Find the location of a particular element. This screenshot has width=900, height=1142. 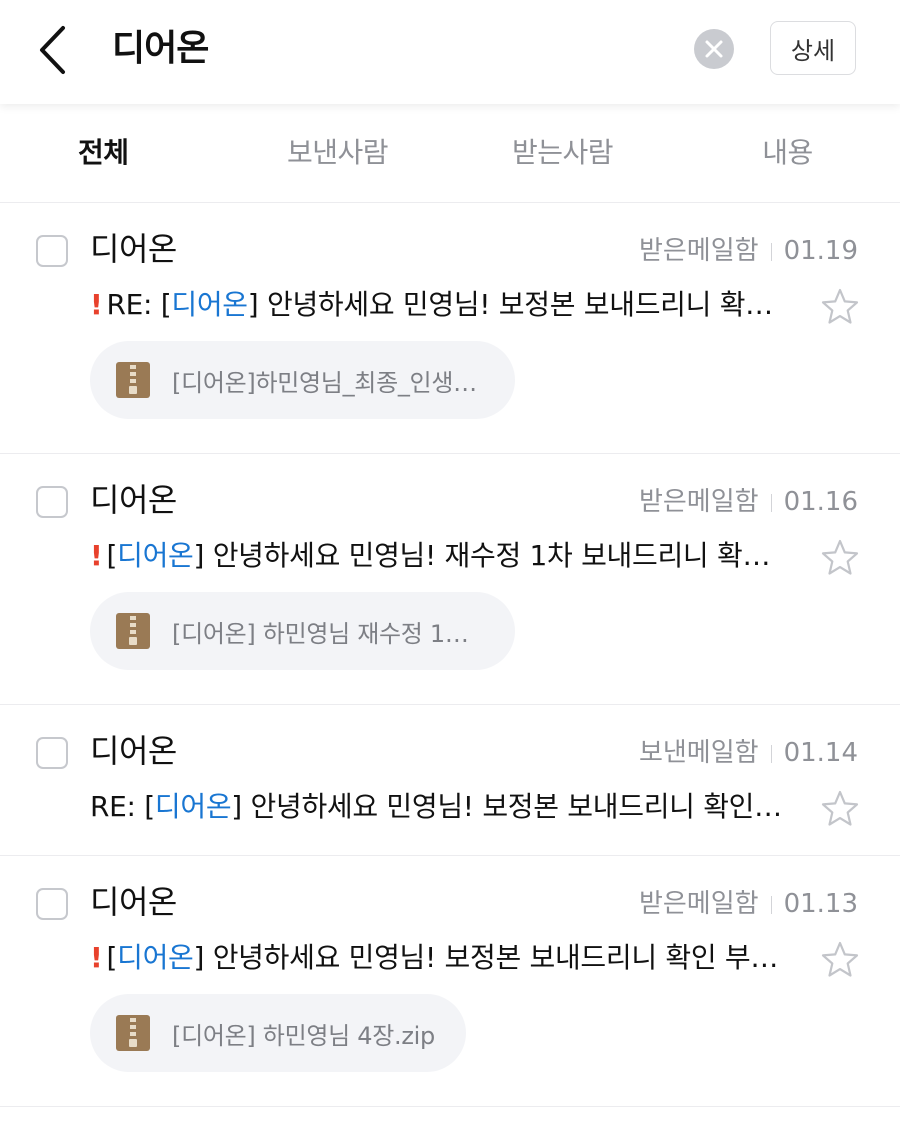

attachment-filename: [디어온] 하민영님 재수정 1차.zip is located at coordinates (328, 633).